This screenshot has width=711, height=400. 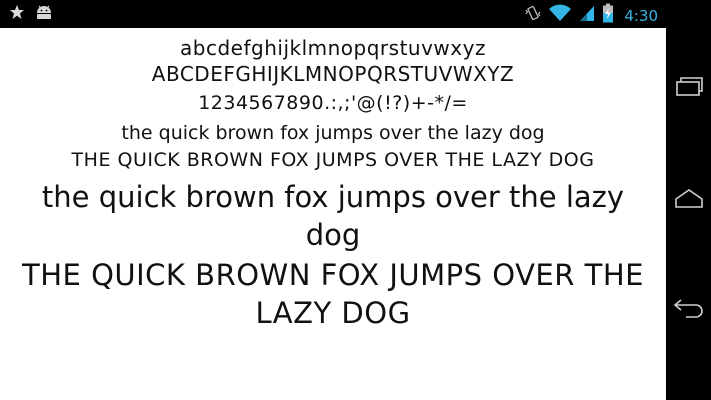 I want to click on lowercase-alphabet-sample: abcdefghijklmnopqrstuvwxyz, so click(x=333, y=48).